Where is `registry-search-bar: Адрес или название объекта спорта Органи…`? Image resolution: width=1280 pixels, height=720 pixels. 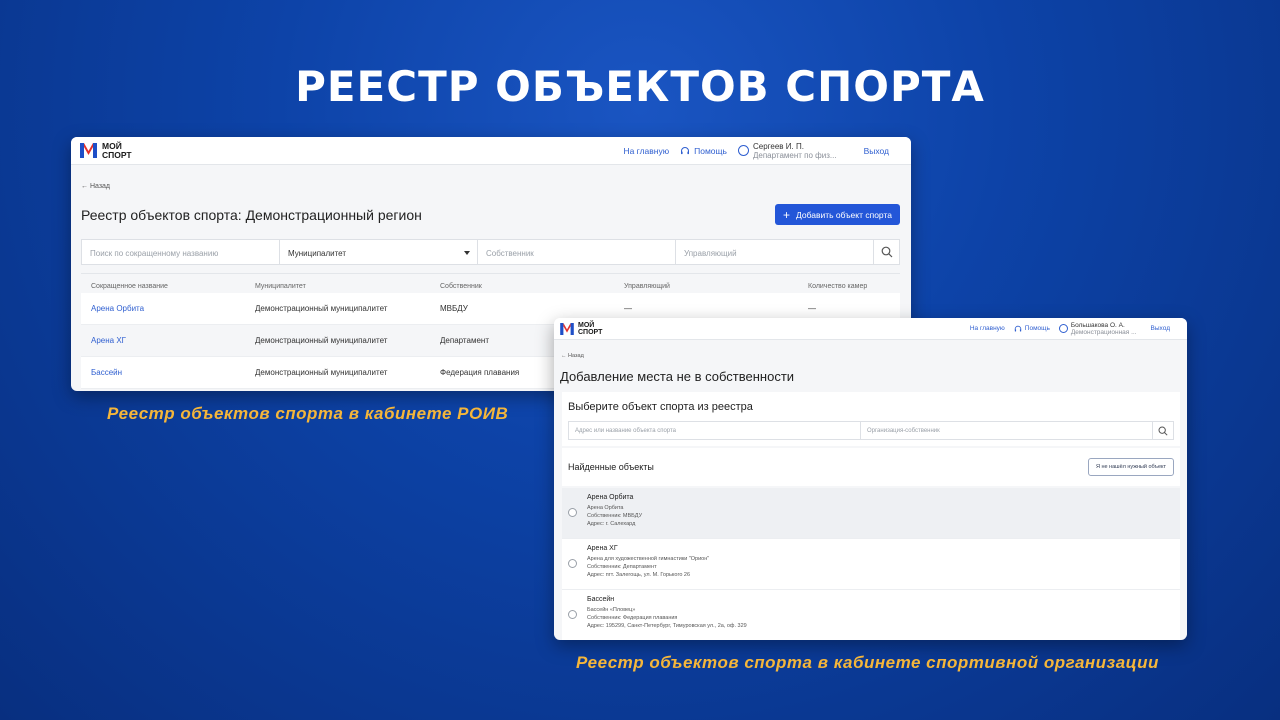
registry-search-bar: Адрес или название объекта спорта Органи… is located at coordinates (871, 430).